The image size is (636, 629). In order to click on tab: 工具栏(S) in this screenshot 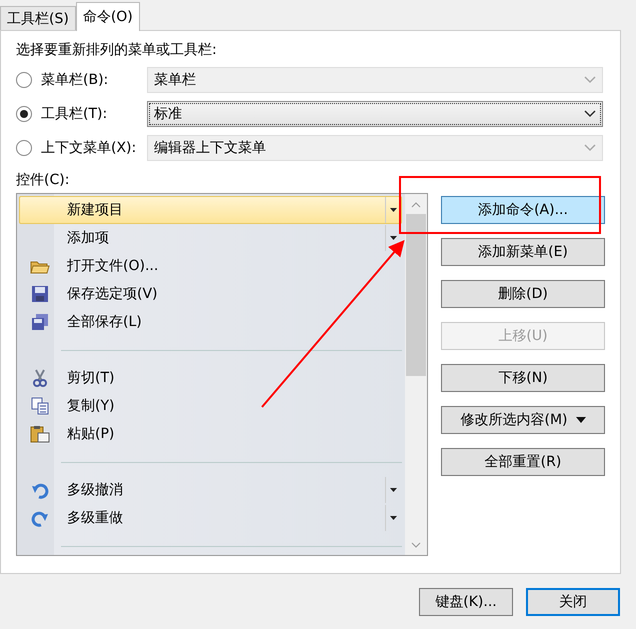, I will do `click(38, 18)`.